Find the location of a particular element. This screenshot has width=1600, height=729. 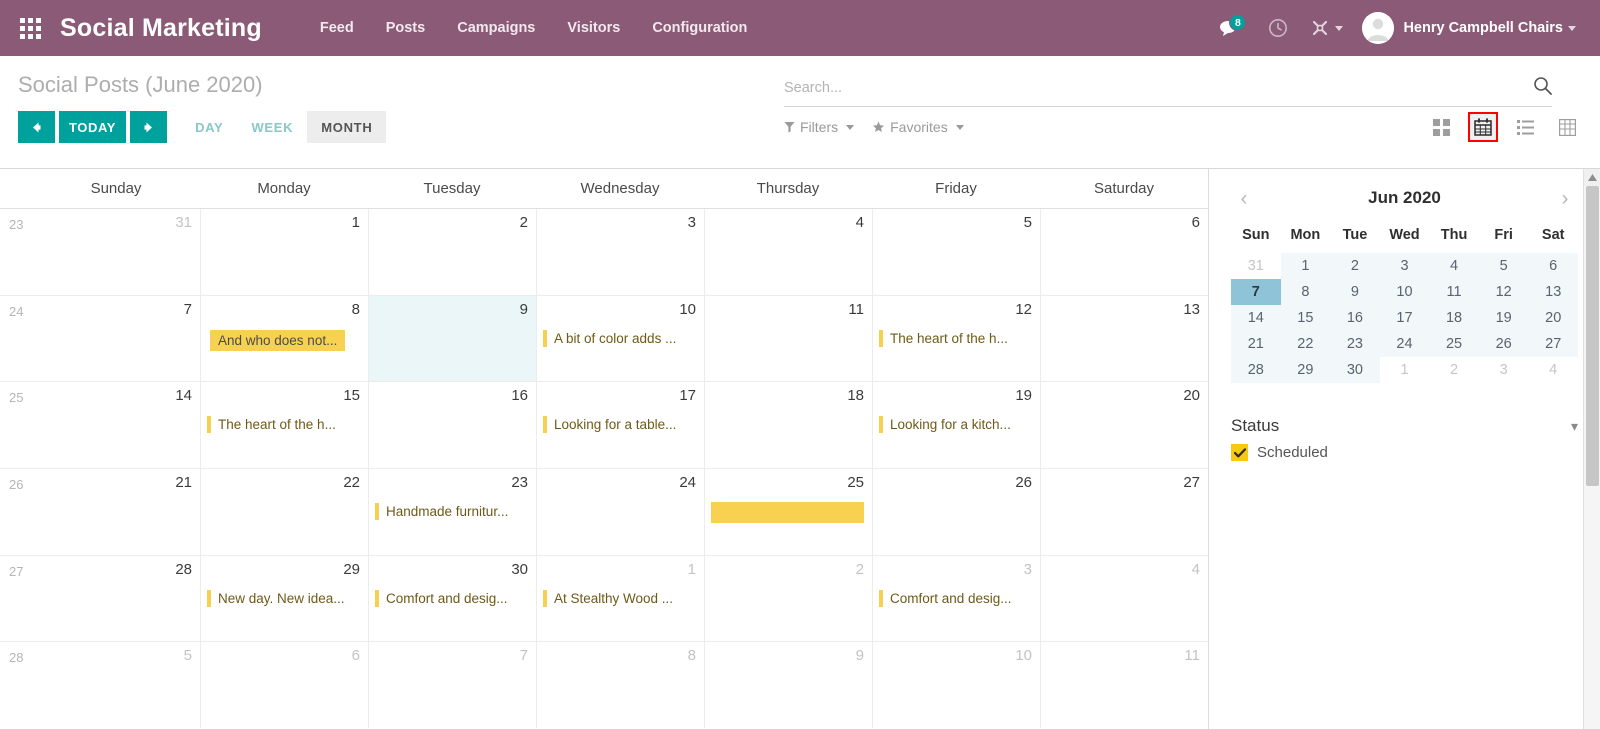

day-number: 20 is located at coordinates (1123, 396).